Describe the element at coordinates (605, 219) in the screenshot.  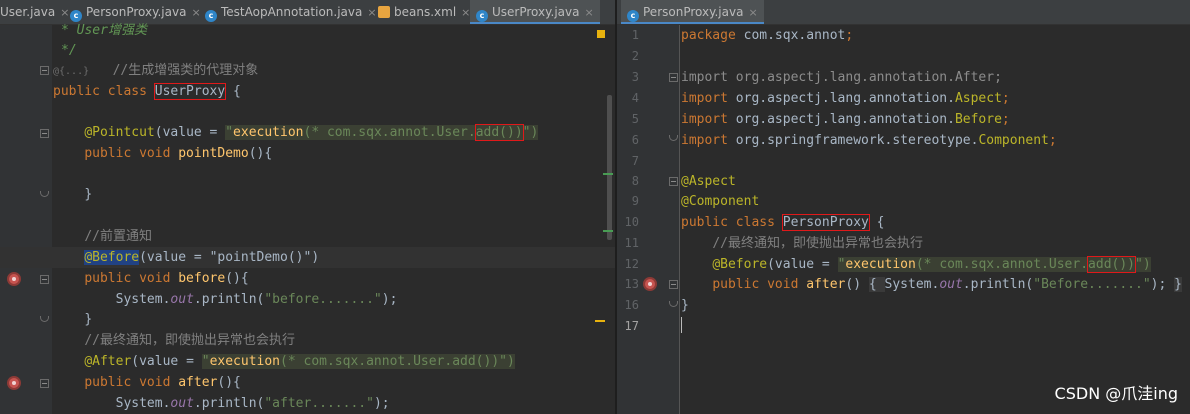
I see `left-scrollbar` at that location.